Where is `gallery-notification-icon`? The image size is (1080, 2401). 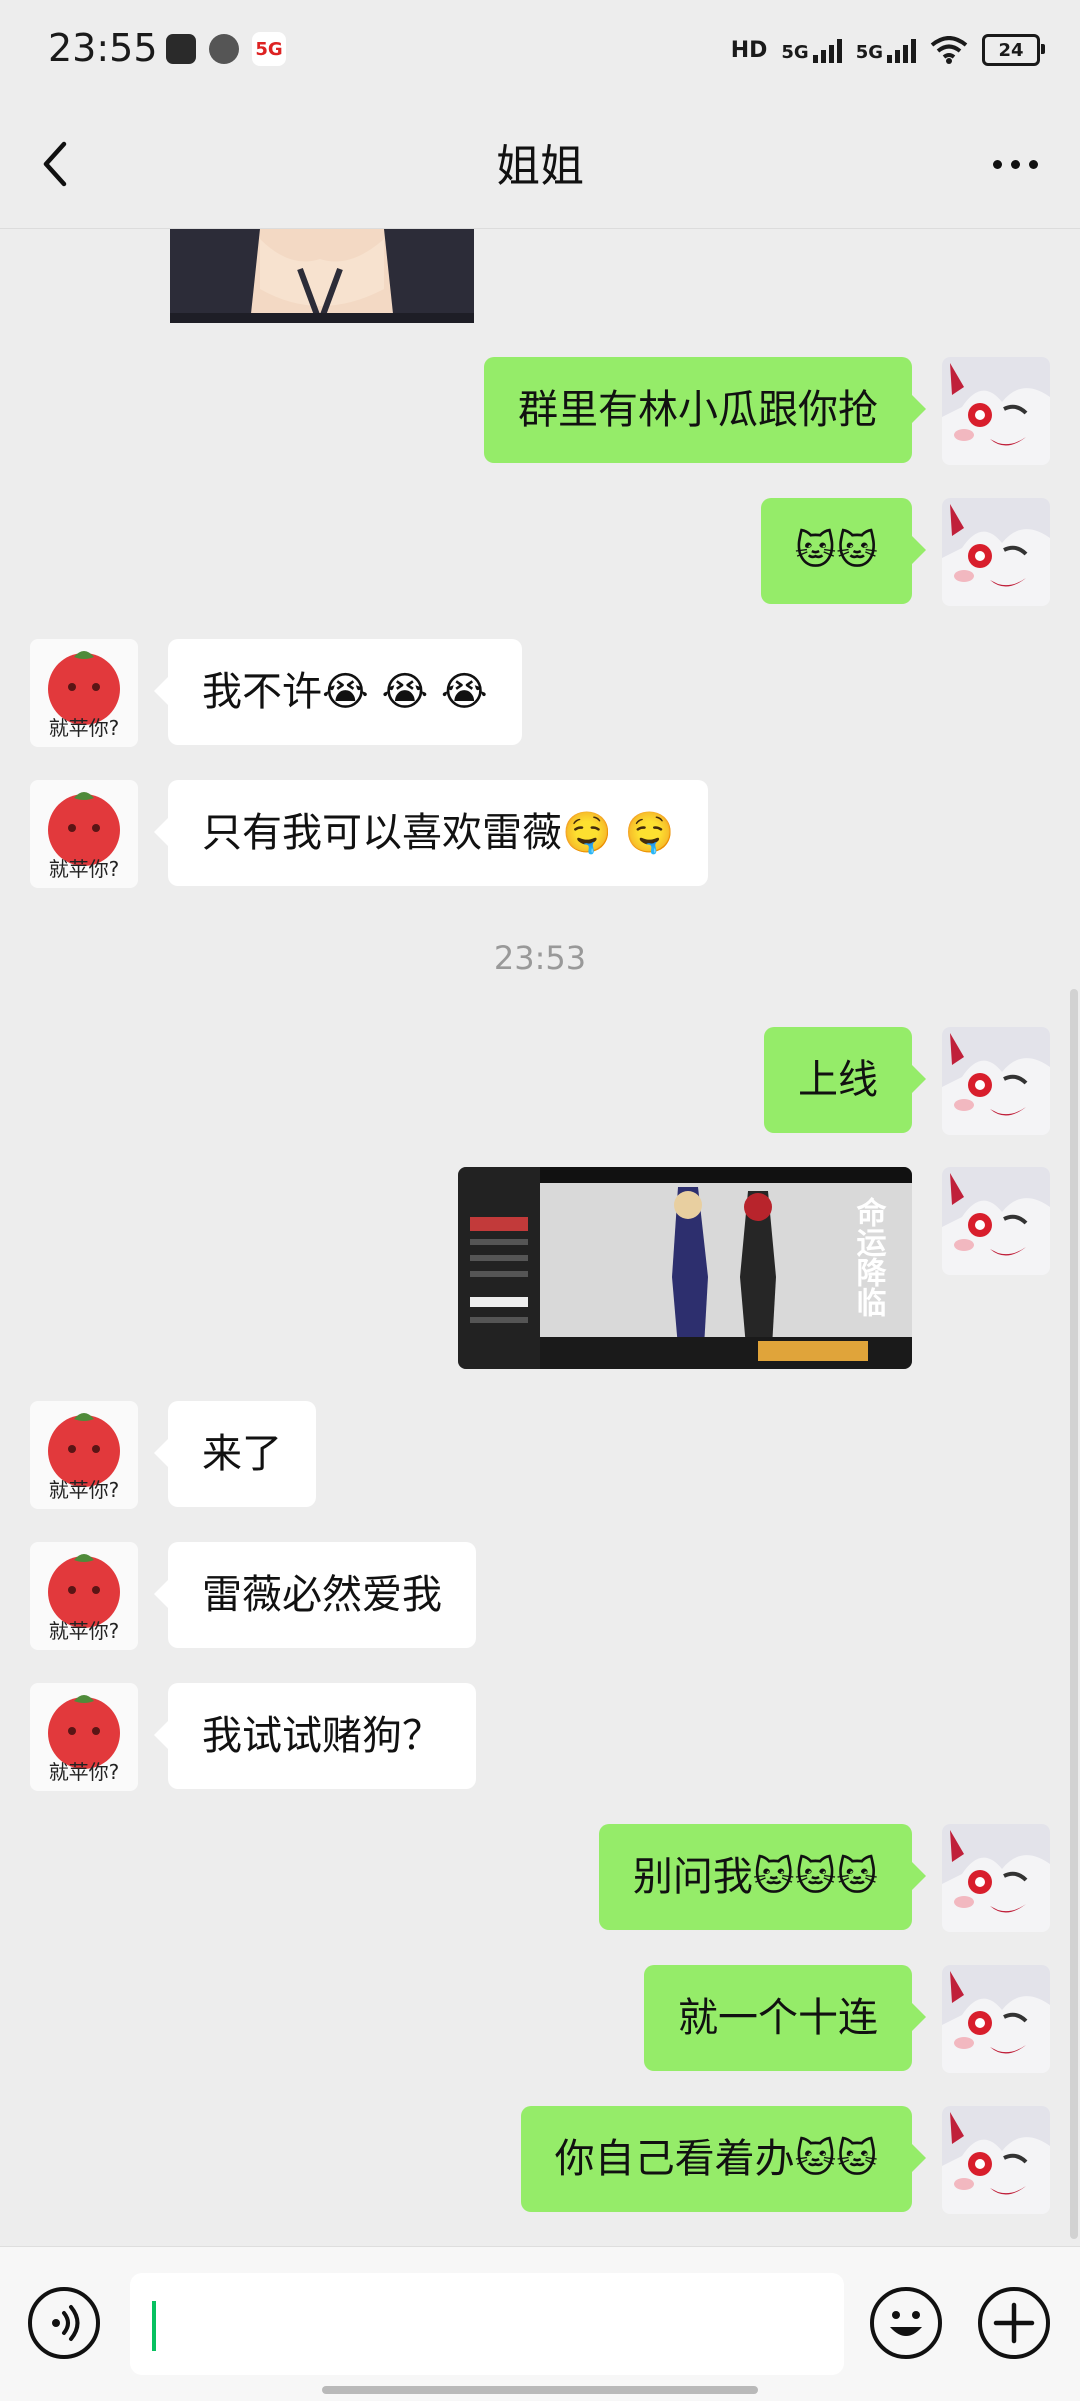
gallery-notification-icon is located at coordinates (181, 49).